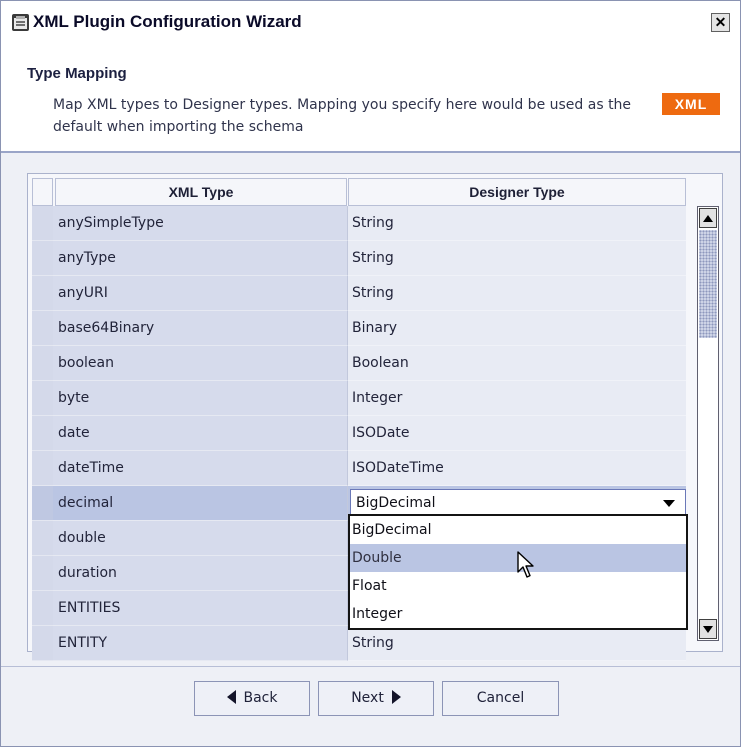 This screenshot has height=747, width=741. What do you see at coordinates (708, 423) in the screenshot?
I see `vertical-scrollbar` at bounding box center [708, 423].